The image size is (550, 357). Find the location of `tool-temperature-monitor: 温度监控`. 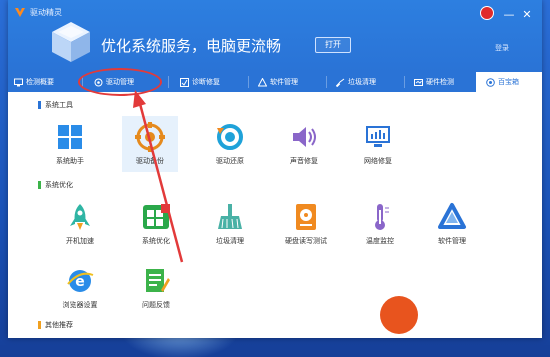

tool-temperature-monitor: 温度监控 is located at coordinates (380, 224).